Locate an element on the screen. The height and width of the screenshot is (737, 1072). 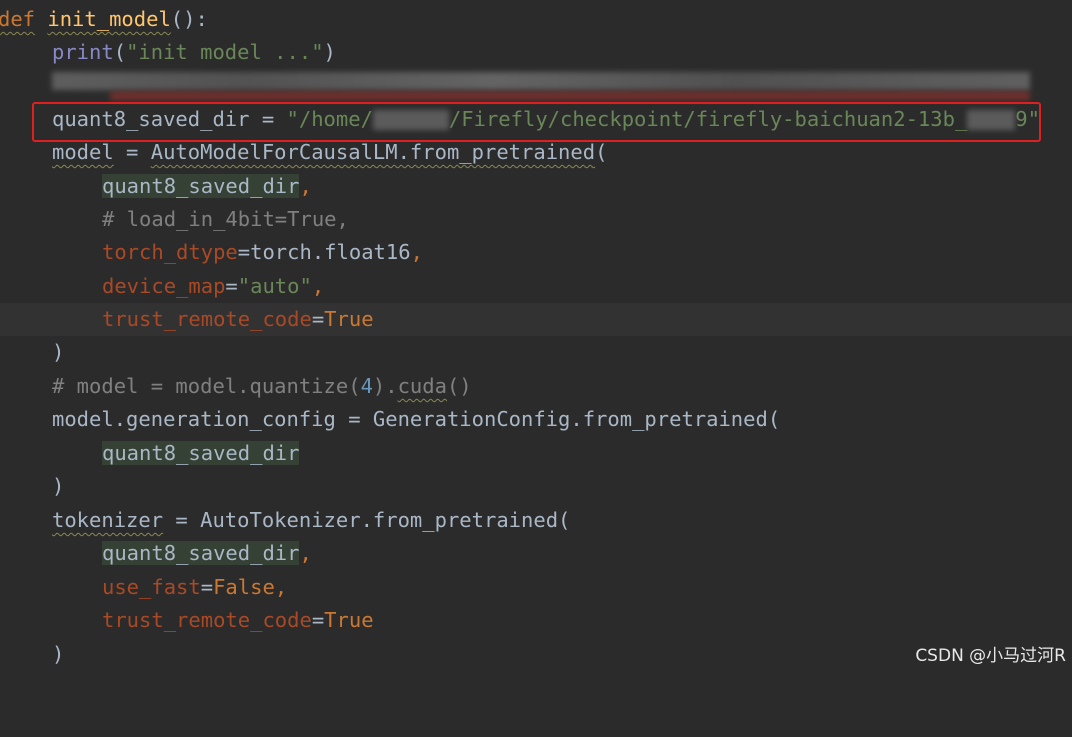
code-line-8: torch_dtype=torch.float16, is located at coordinates (262, 252).